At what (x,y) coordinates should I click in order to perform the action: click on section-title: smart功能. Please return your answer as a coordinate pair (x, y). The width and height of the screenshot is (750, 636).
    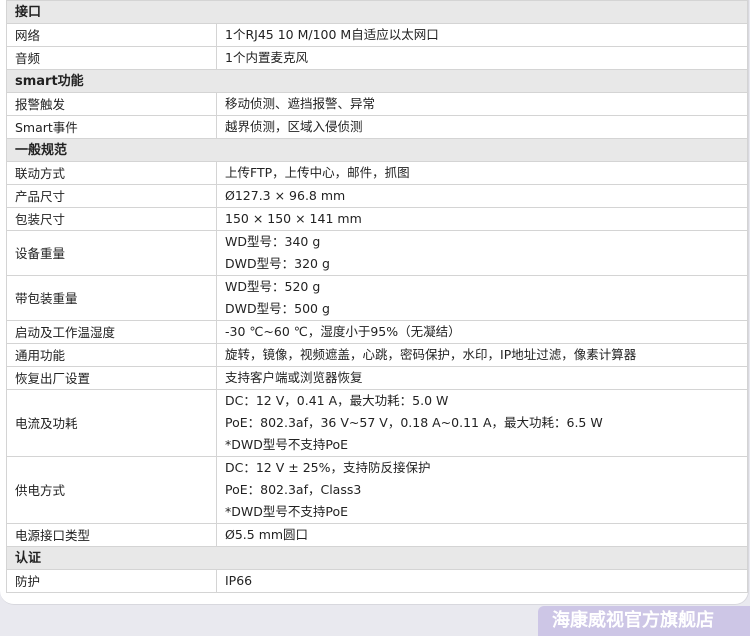
    Looking at the image, I should click on (377, 81).